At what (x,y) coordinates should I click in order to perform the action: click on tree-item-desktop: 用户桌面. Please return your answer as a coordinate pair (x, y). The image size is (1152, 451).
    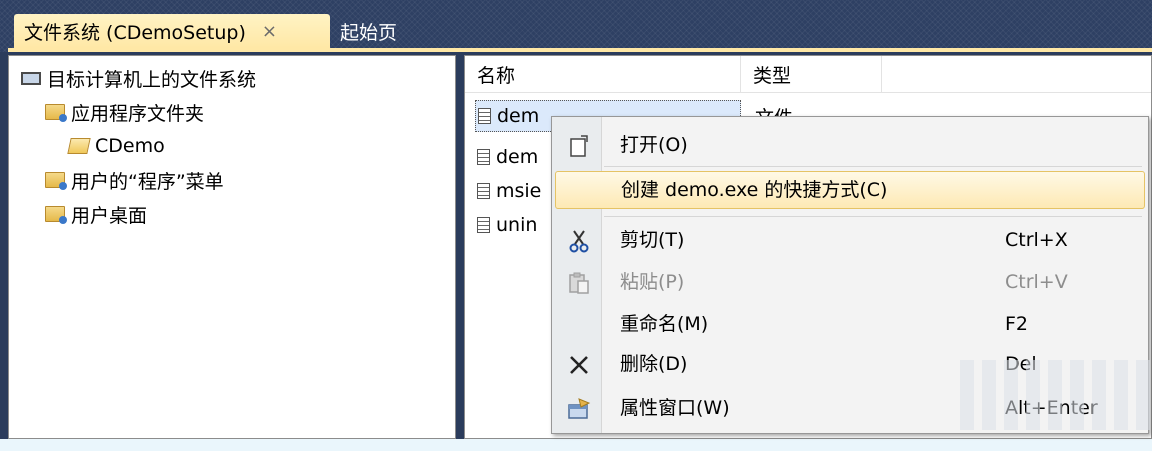
    Looking at the image, I should click on (96, 214).